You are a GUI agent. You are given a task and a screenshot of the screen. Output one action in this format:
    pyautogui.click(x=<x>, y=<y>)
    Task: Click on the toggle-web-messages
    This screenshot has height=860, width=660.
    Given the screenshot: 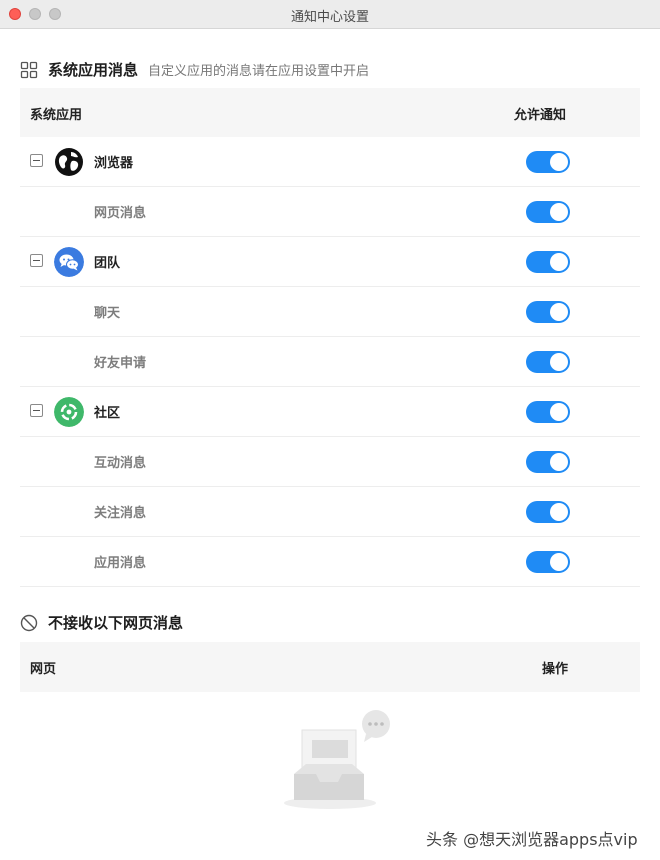 What is the action you would take?
    pyautogui.click(x=548, y=212)
    